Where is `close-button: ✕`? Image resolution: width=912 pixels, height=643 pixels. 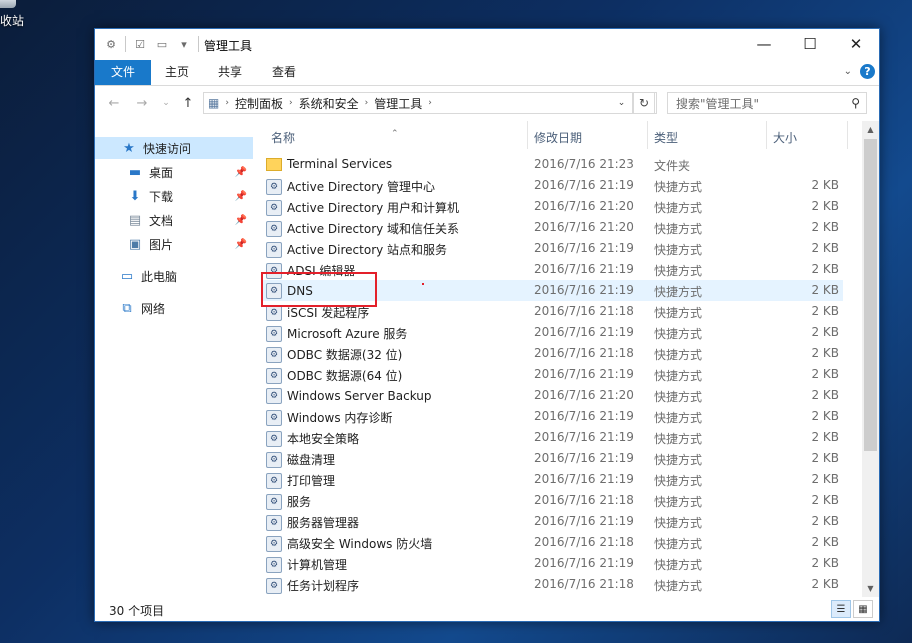
close-button: ✕ is located at coordinates (856, 44).